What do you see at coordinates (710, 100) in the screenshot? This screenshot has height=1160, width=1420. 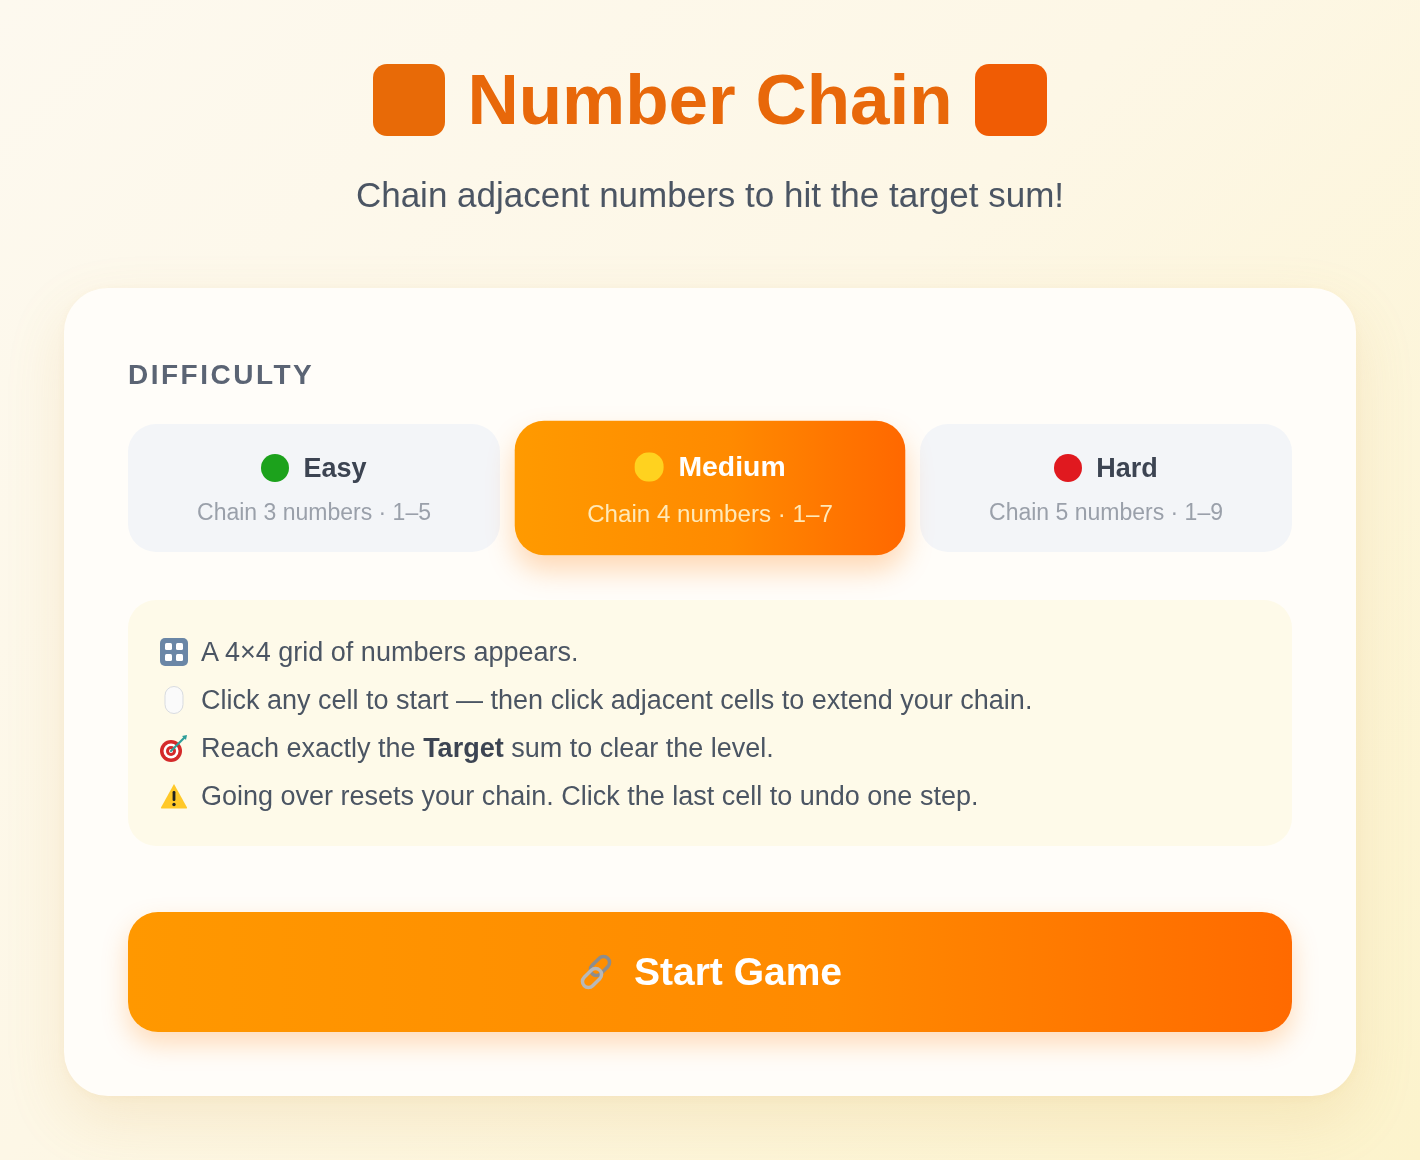 I see `page-title: Number Chain` at bounding box center [710, 100].